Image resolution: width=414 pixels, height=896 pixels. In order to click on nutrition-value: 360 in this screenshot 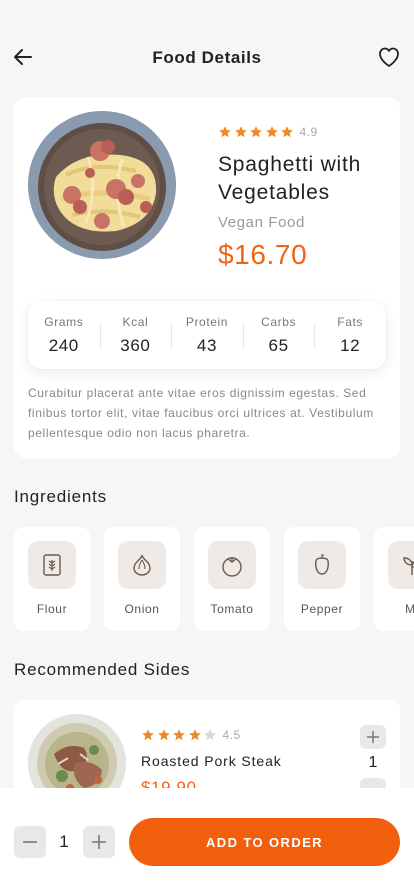, I will do `click(135, 345)`.